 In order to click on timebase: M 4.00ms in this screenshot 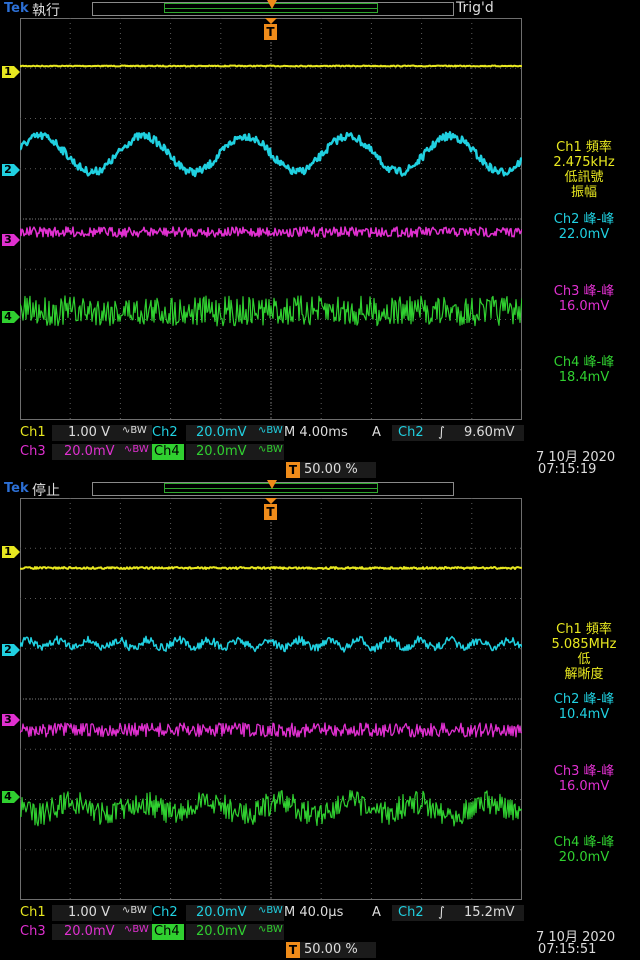, I will do `click(316, 432)`.